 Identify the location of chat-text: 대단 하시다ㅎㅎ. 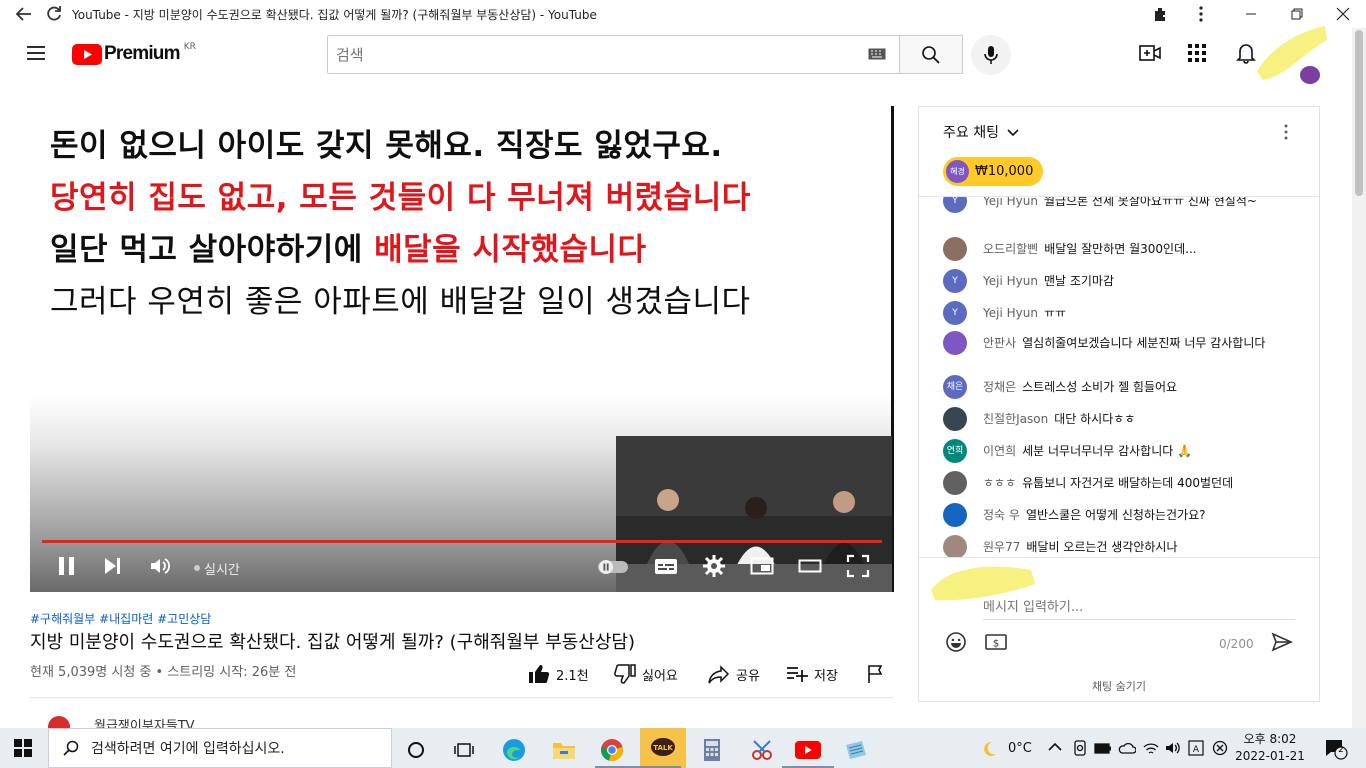
(1095, 419).